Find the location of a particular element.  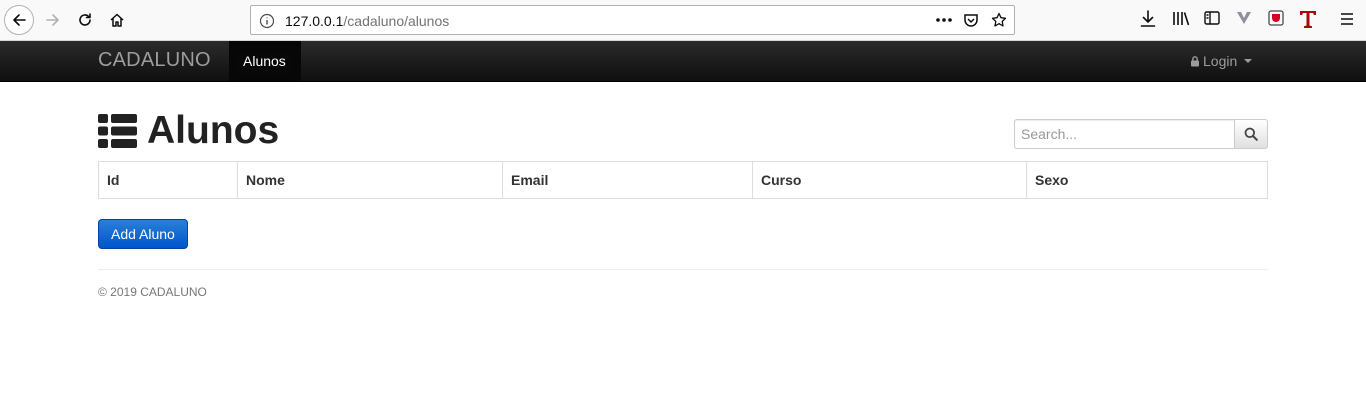

footer-divider is located at coordinates (683, 269).